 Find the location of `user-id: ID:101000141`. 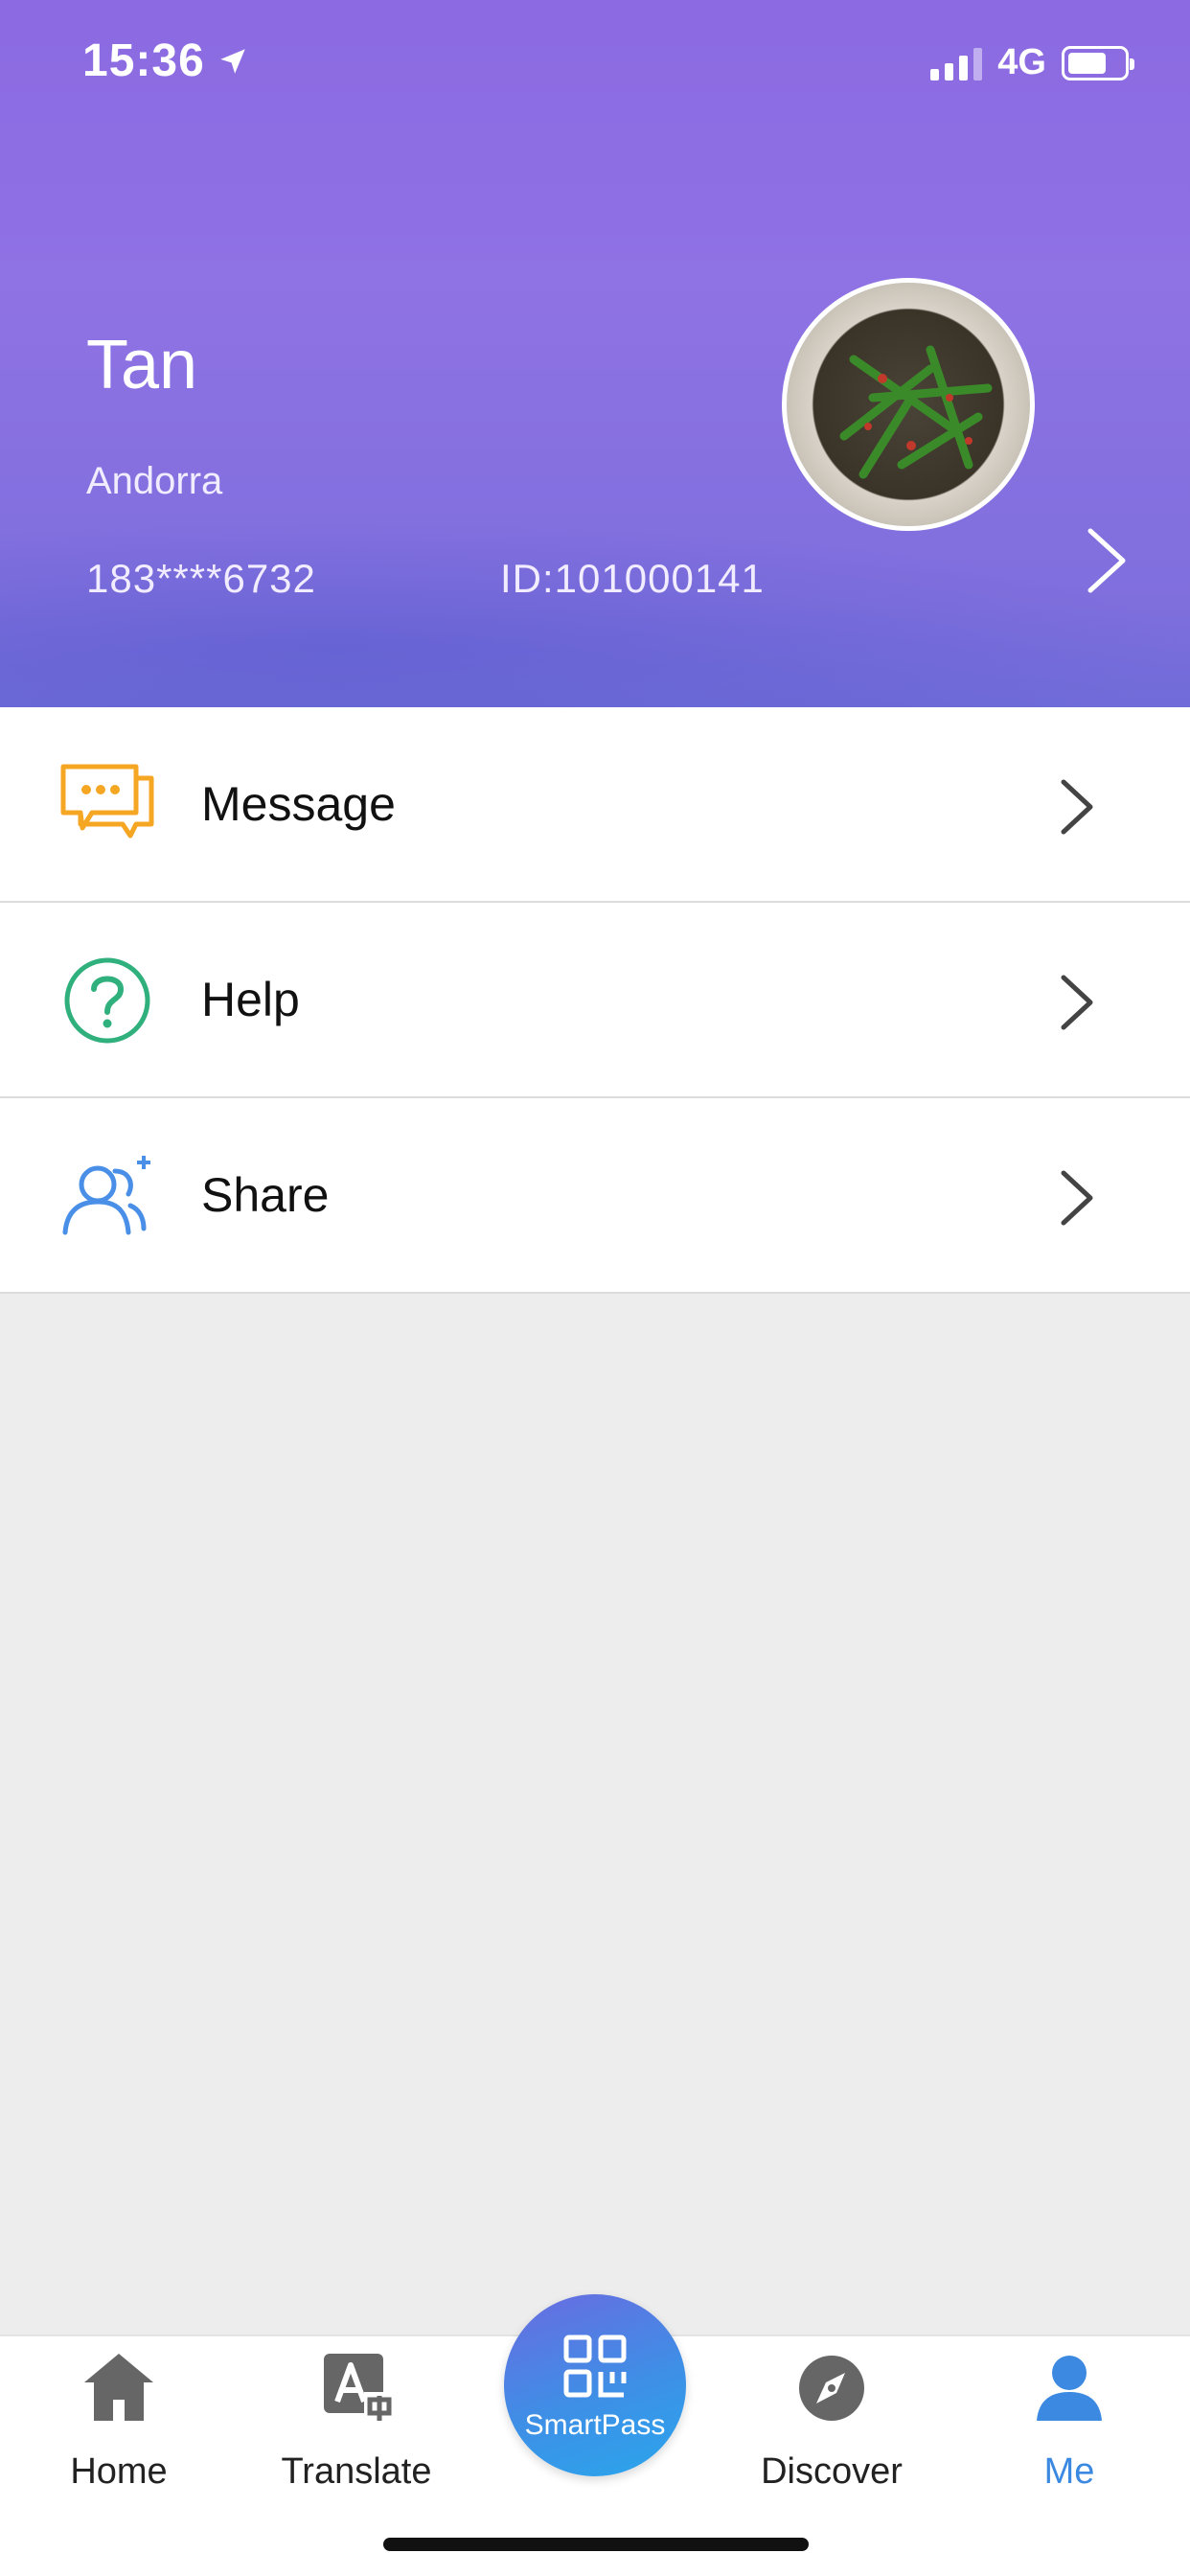

user-id: ID:101000141 is located at coordinates (633, 578).